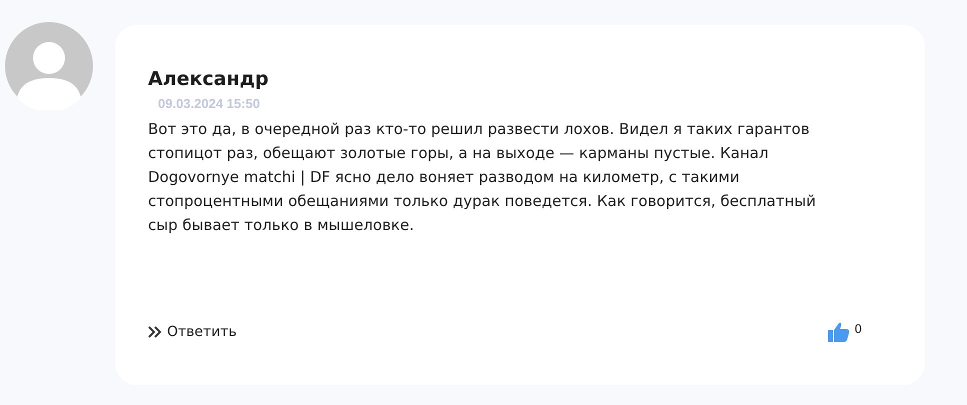 Image resolution: width=967 pixels, height=405 pixels. What do you see at coordinates (208, 79) in the screenshot?
I see `author-name: Александр` at bounding box center [208, 79].